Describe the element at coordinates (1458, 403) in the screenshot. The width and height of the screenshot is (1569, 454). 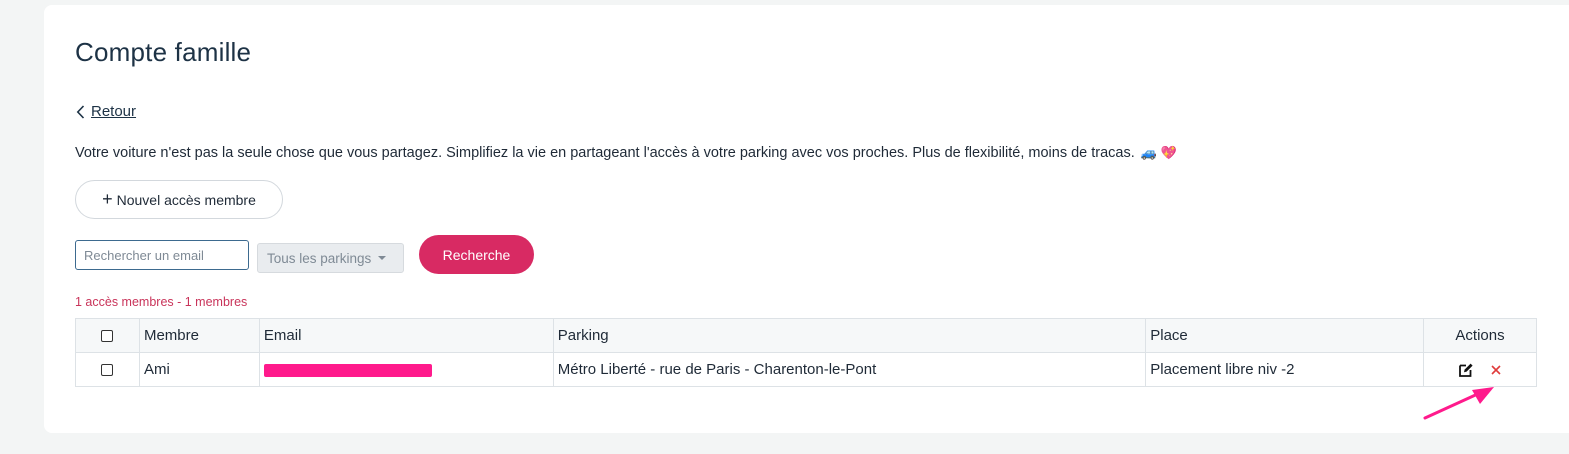
I see `annotation-arrow` at that location.